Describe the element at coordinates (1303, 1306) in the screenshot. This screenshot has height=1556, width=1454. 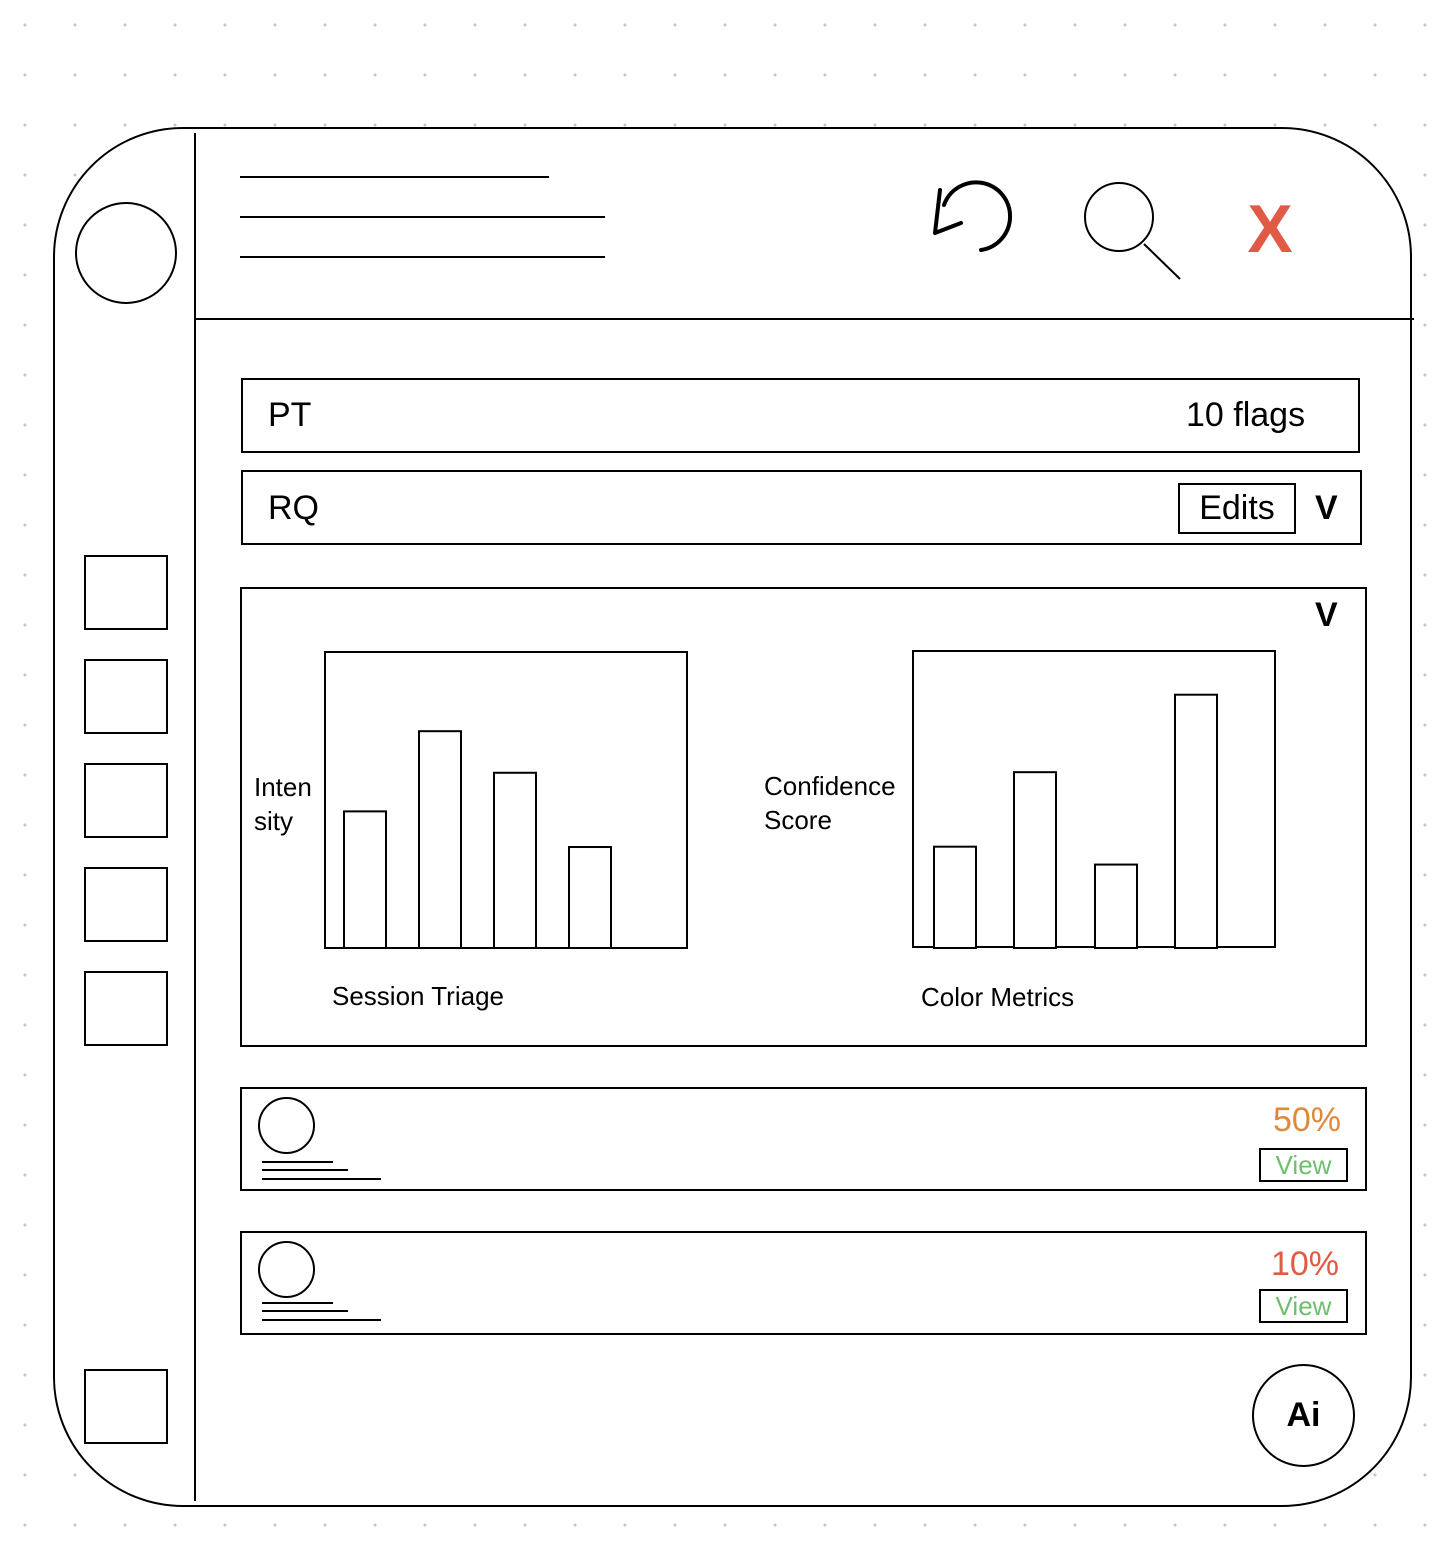
I see `list-item-2-view-button: View` at that location.